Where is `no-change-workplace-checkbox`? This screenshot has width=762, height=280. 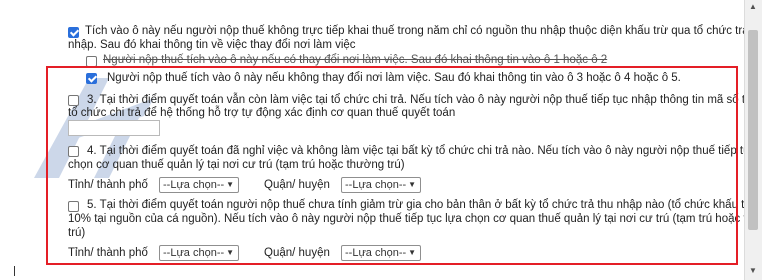 no-change-workplace-checkbox is located at coordinates (91, 78).